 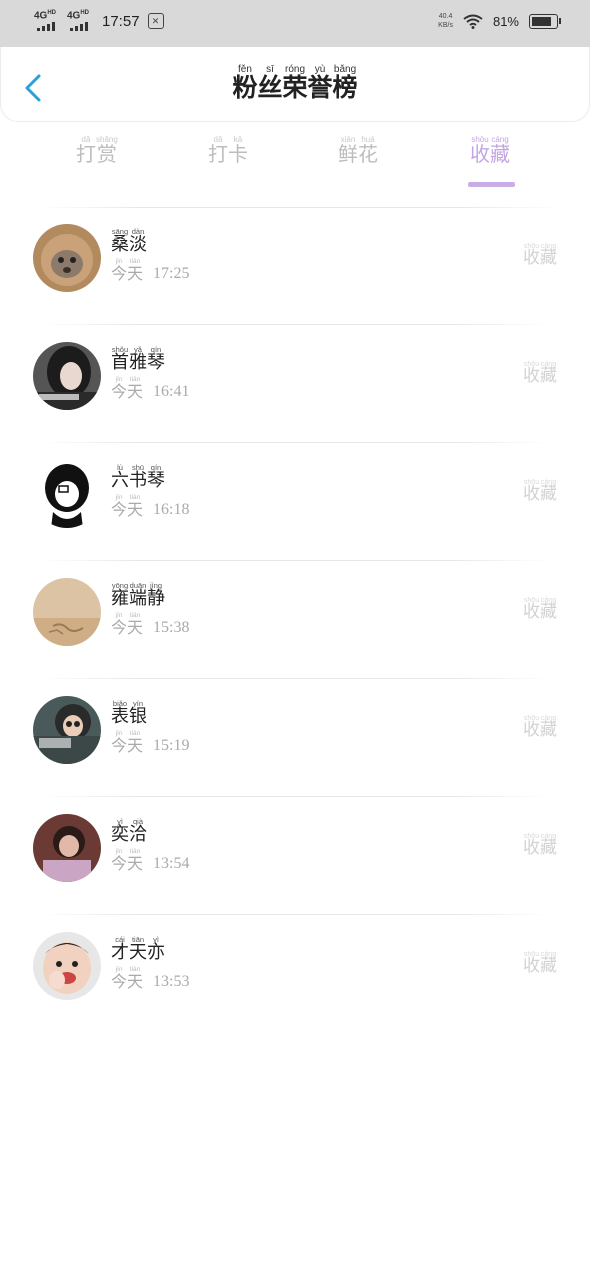 What do you see at coordinates (295, 87) in the screenshot?
I see `hanzi: 荣` at bounding box center [295, 87].